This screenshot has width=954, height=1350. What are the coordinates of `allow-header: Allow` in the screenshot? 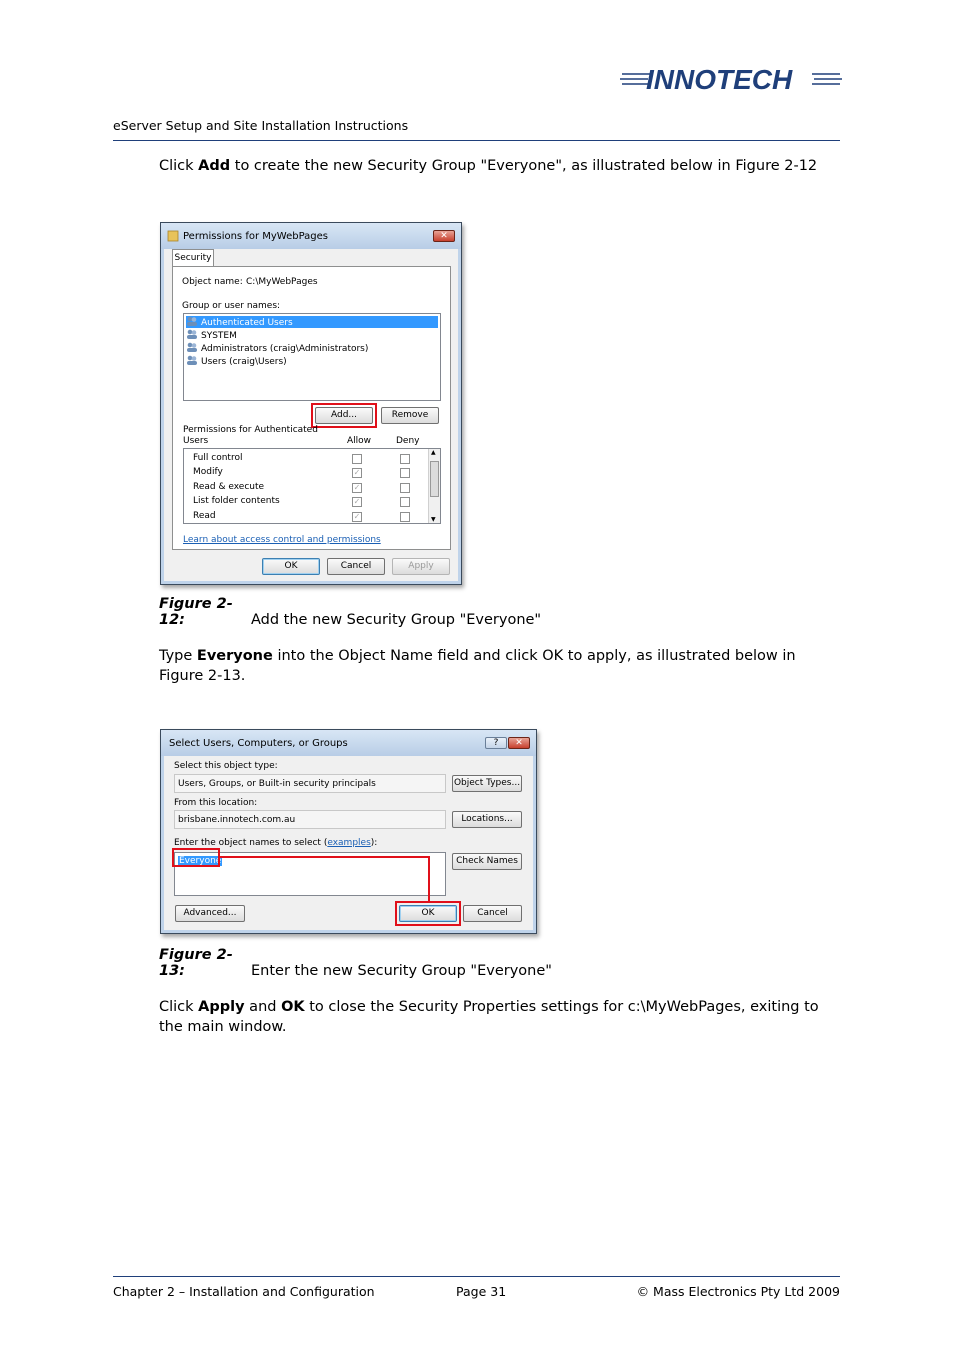 It's located at (359, 441).